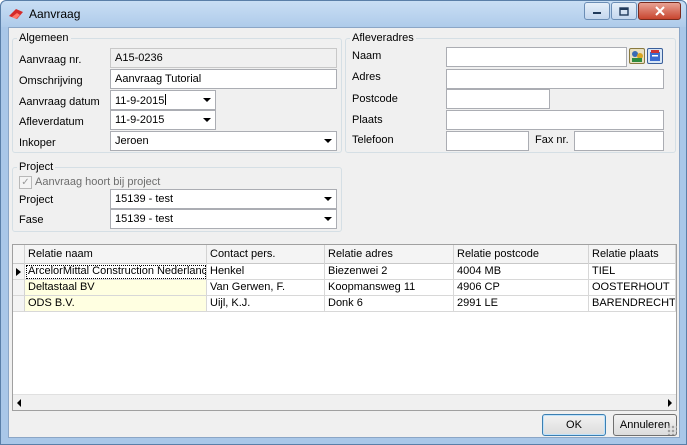  What do you see at coordinates (389, 254) in the screenshot?
I see `column-header-adres: Relatie adres` at bounding box center [389, 254].